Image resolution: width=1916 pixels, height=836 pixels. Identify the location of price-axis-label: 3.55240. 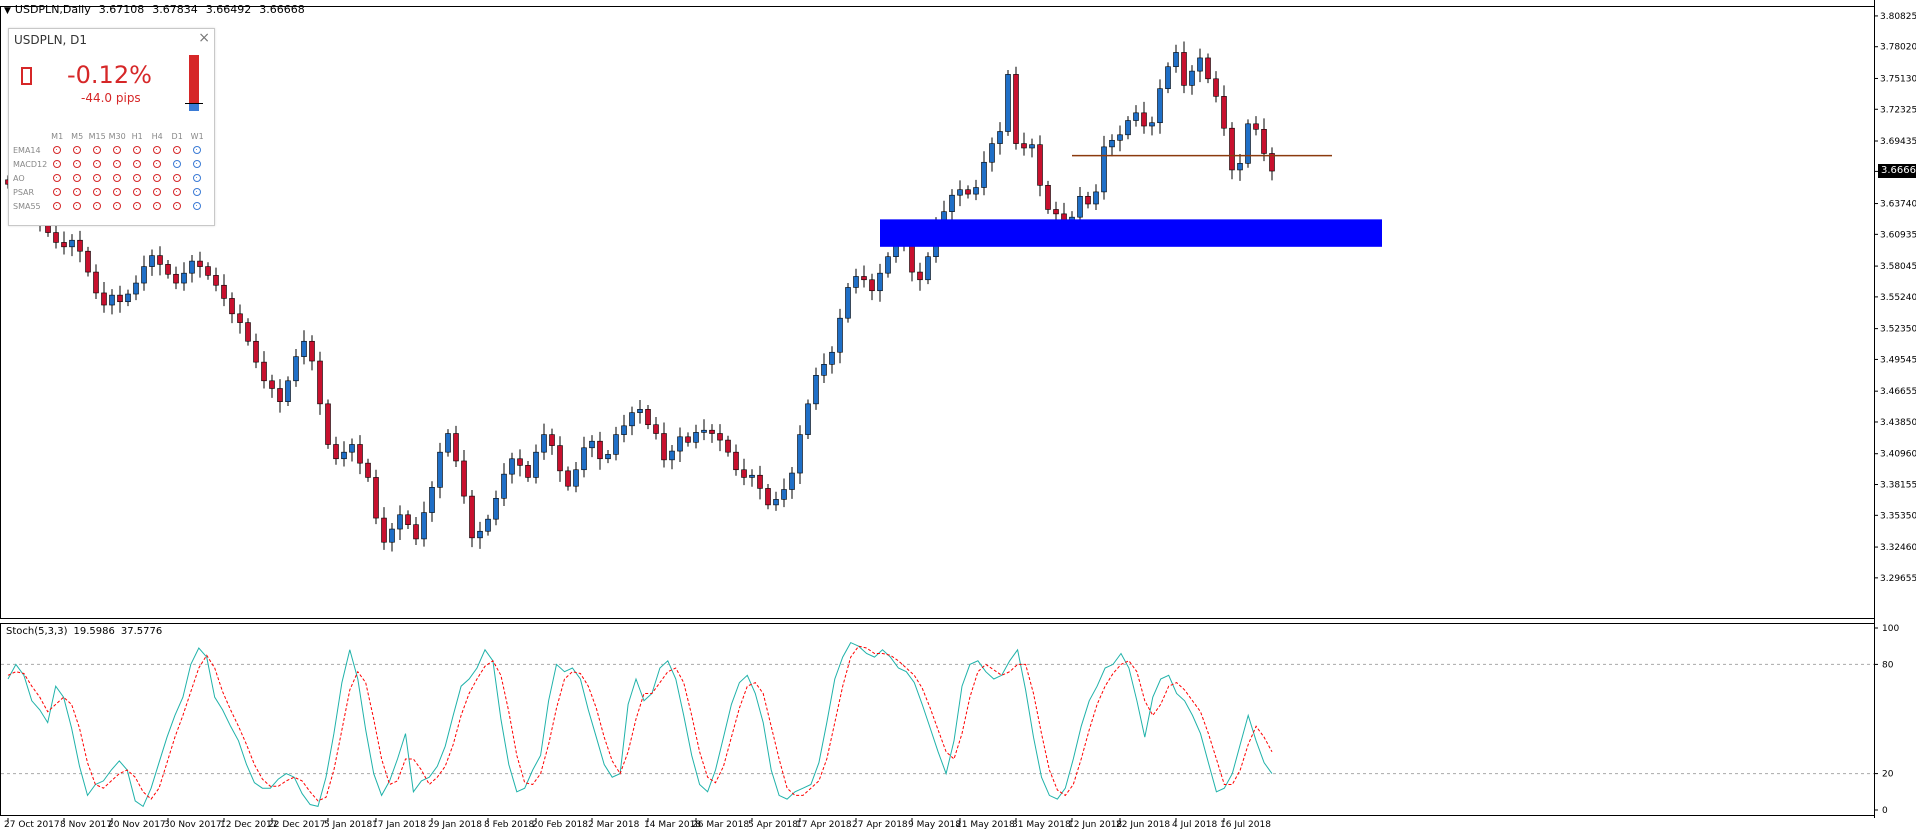
(1898, 298).